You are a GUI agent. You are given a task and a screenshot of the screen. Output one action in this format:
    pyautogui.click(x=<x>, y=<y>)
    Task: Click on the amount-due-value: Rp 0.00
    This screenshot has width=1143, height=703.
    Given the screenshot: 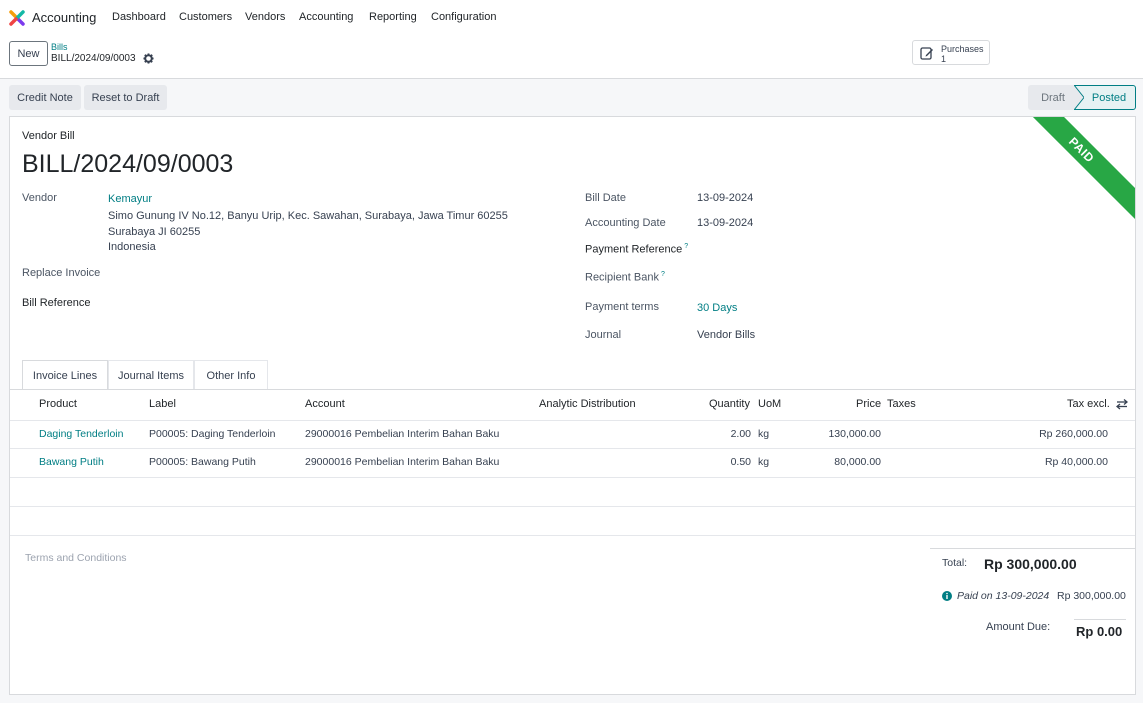 What is the action you would take?
    pyautogui.click(x=1099, y=631)
    